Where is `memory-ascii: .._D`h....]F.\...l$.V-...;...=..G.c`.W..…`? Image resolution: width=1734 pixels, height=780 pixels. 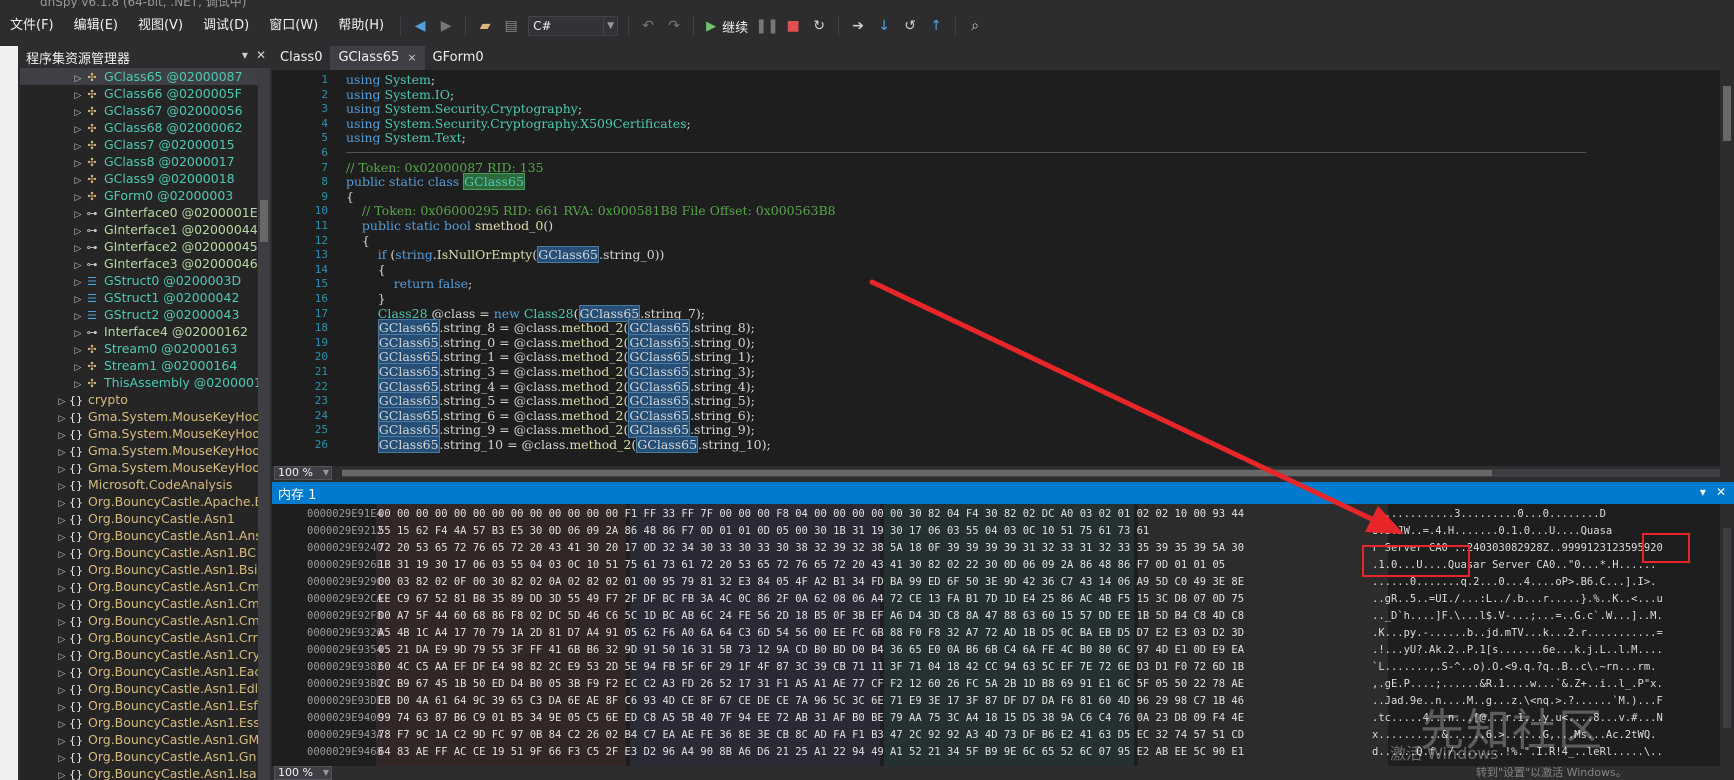
memory-ascii: .._D`h....]F.\...l$.V-...;...=..G.c`.W..… is located at coordinates (1541, 616).